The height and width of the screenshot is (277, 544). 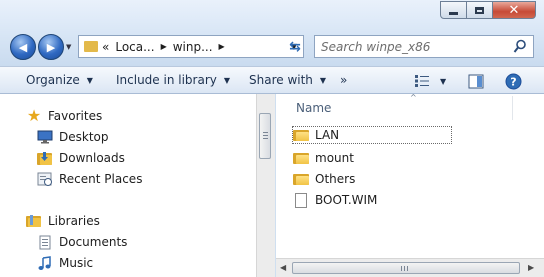 I want to click on file-item-label: mount, so click(x=334, y=158).